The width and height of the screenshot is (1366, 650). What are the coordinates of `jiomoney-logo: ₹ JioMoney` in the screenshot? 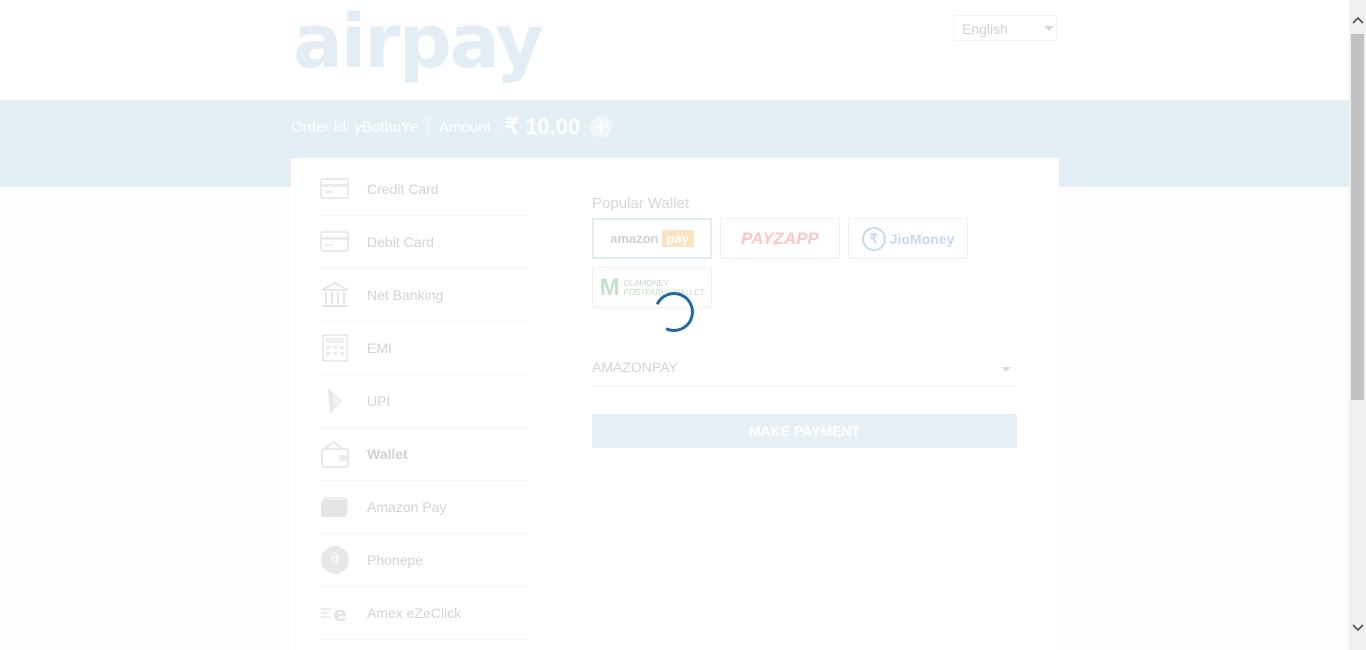 It's located at (908, 238).